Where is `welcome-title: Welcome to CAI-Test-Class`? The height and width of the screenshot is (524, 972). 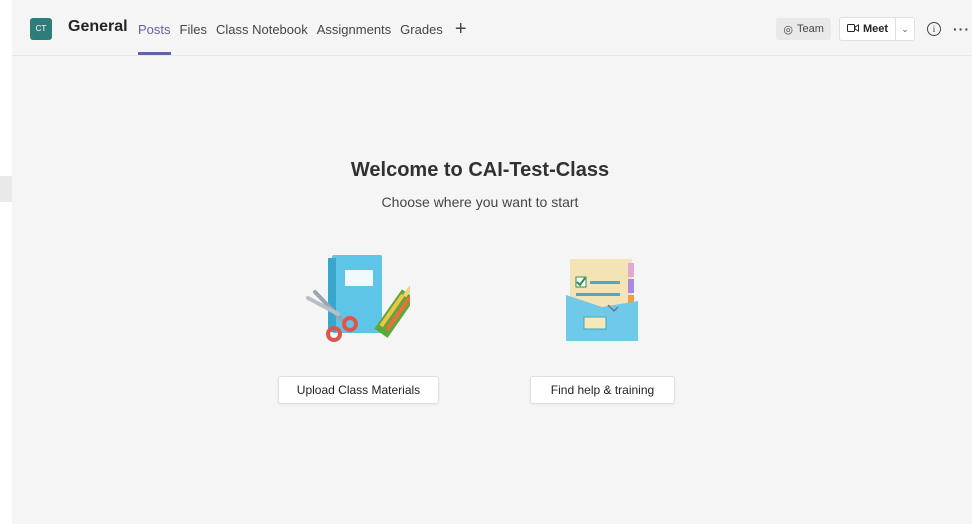 welcome-title: Welcome to CAI-Test-Class is located at coordinates (480, 170).